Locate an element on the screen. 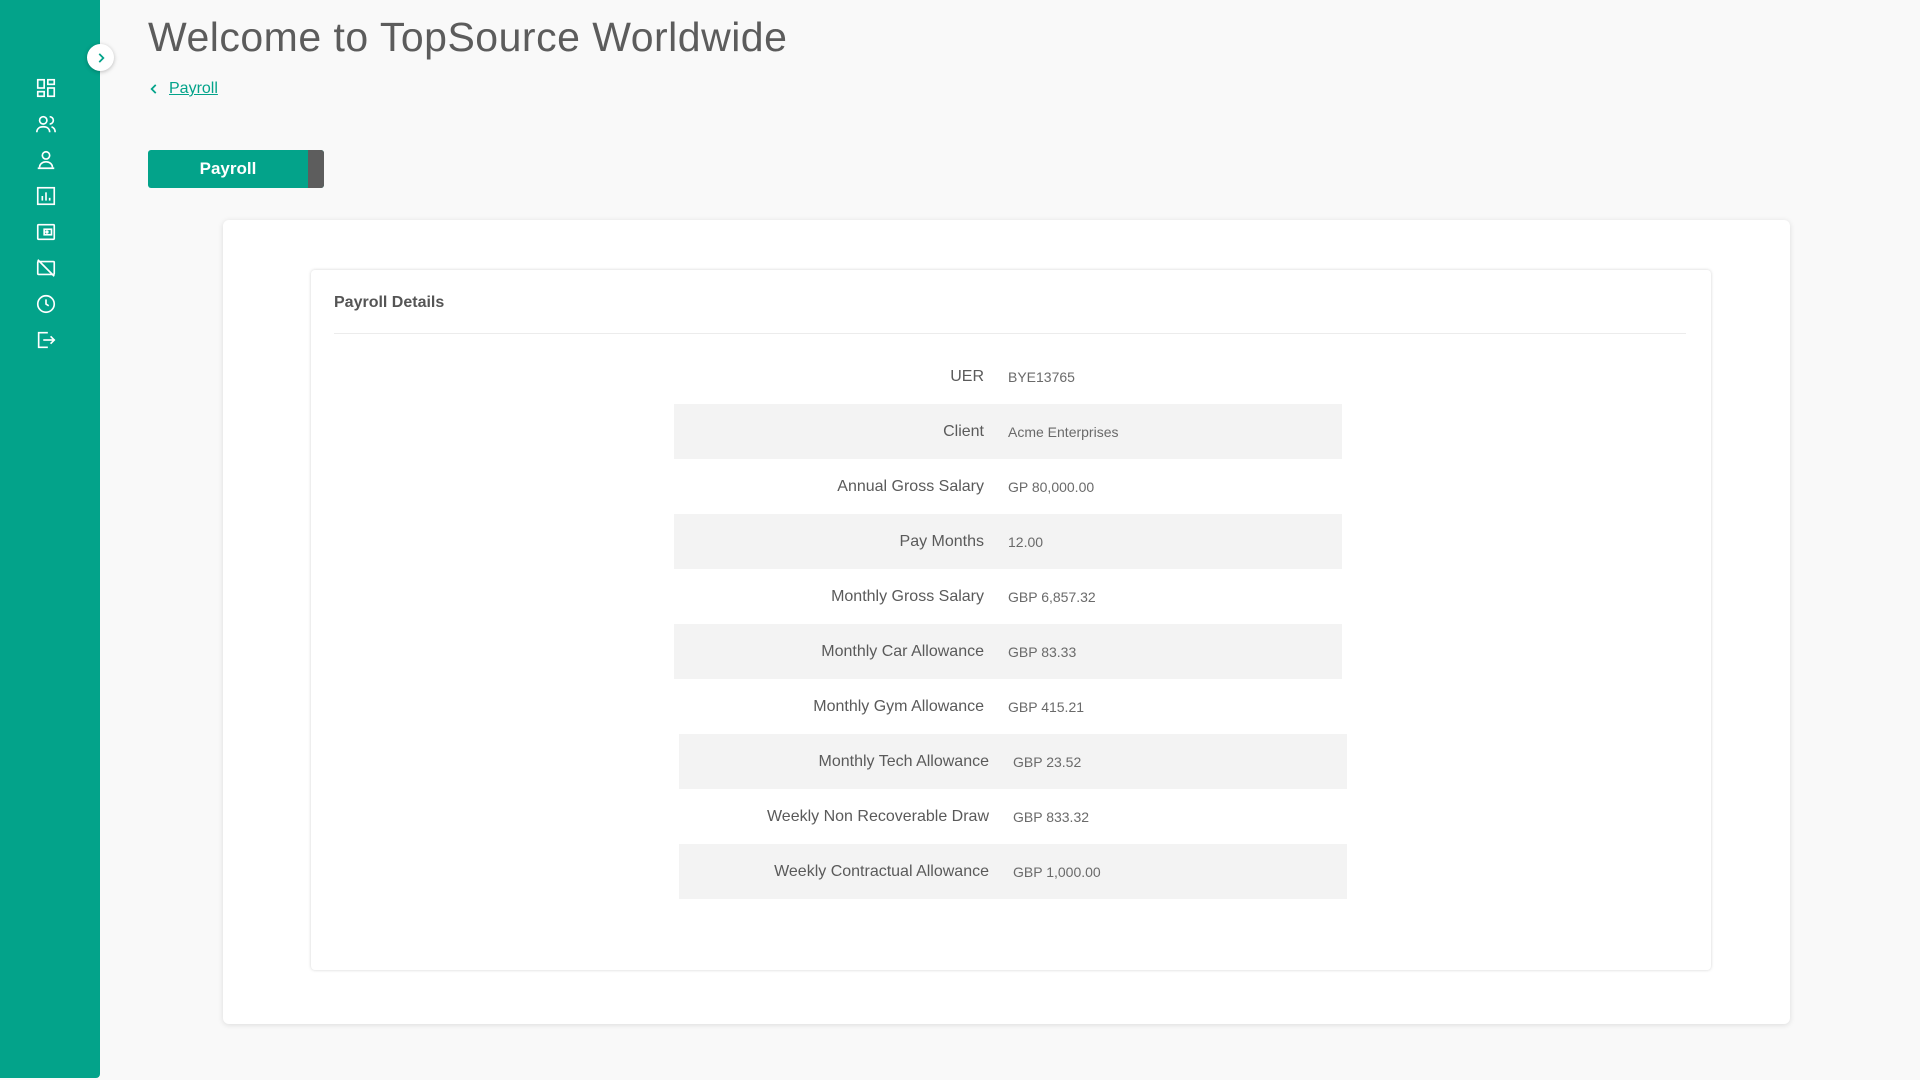  detail-value: GBP 23.52 is located at coordinates (1047, 761).